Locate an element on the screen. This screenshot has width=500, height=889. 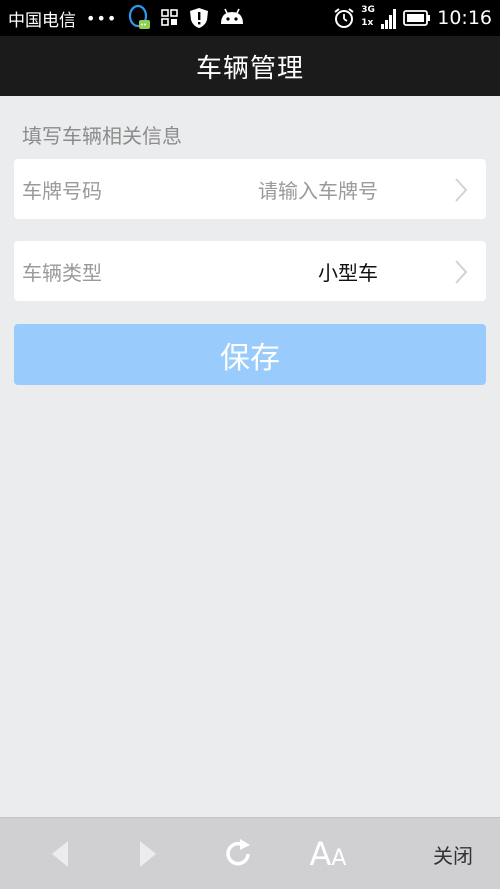
status-bar: 中国电信 ••• 3G 1x 10:16 is located at coordinates (250, 18).